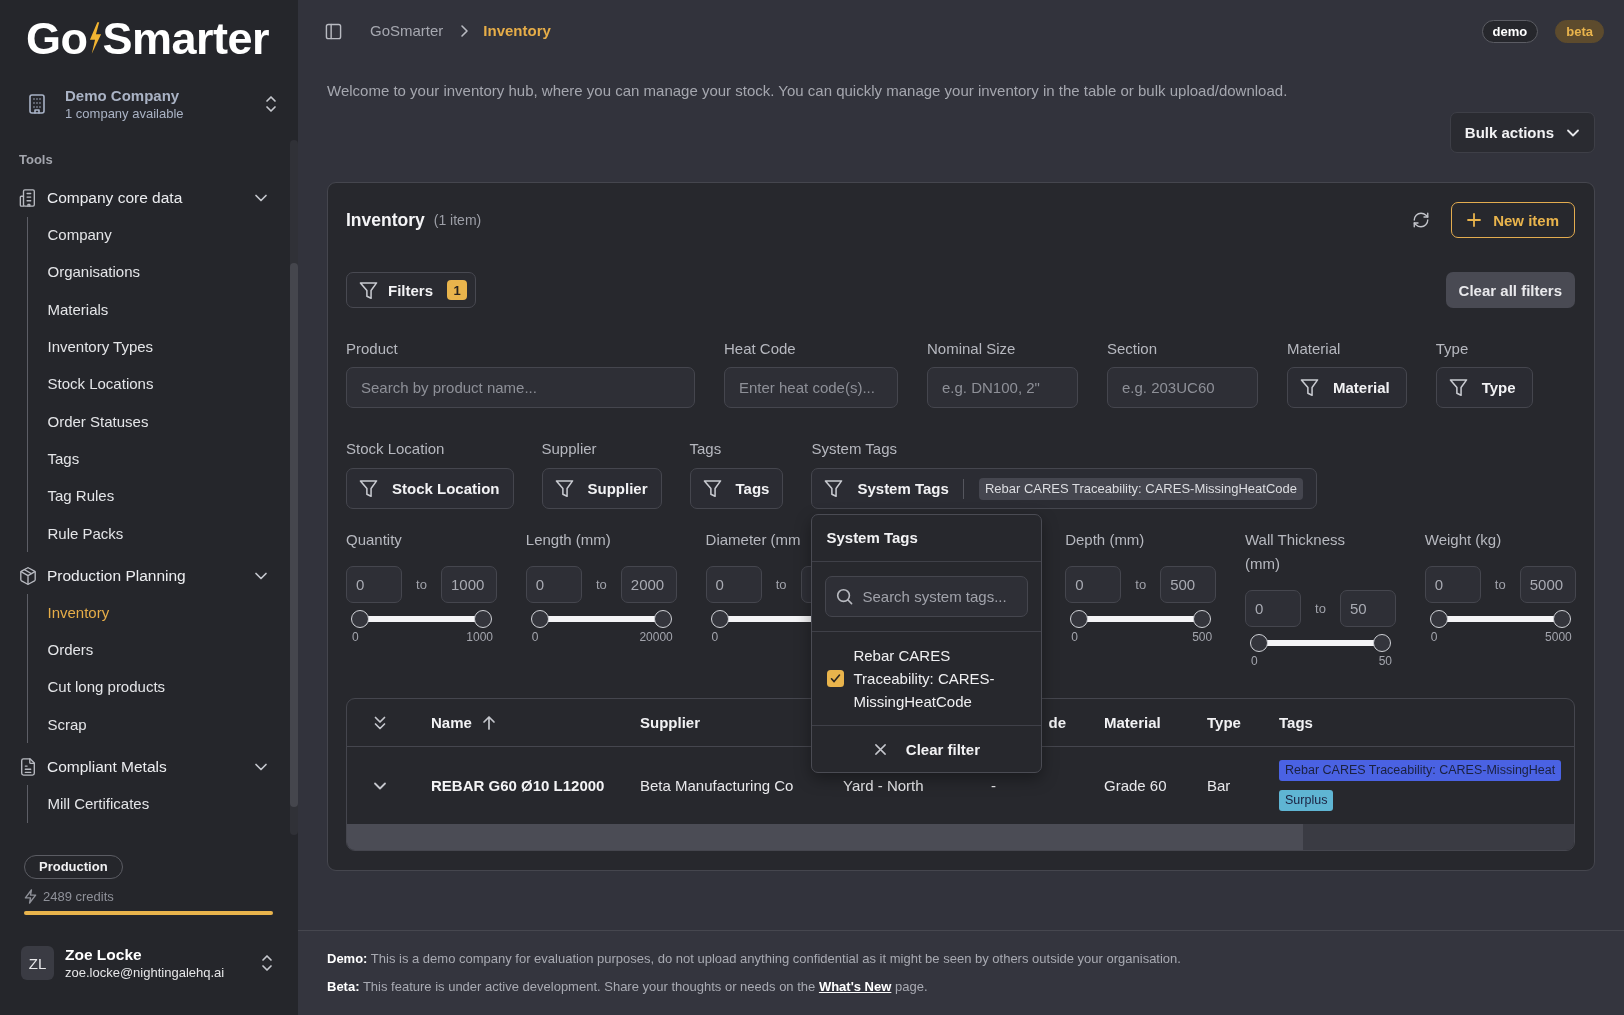 The width and height of the screenshot is (1624, 1015). I want to click on range-label: Diameter (mm, so click(753, 540).